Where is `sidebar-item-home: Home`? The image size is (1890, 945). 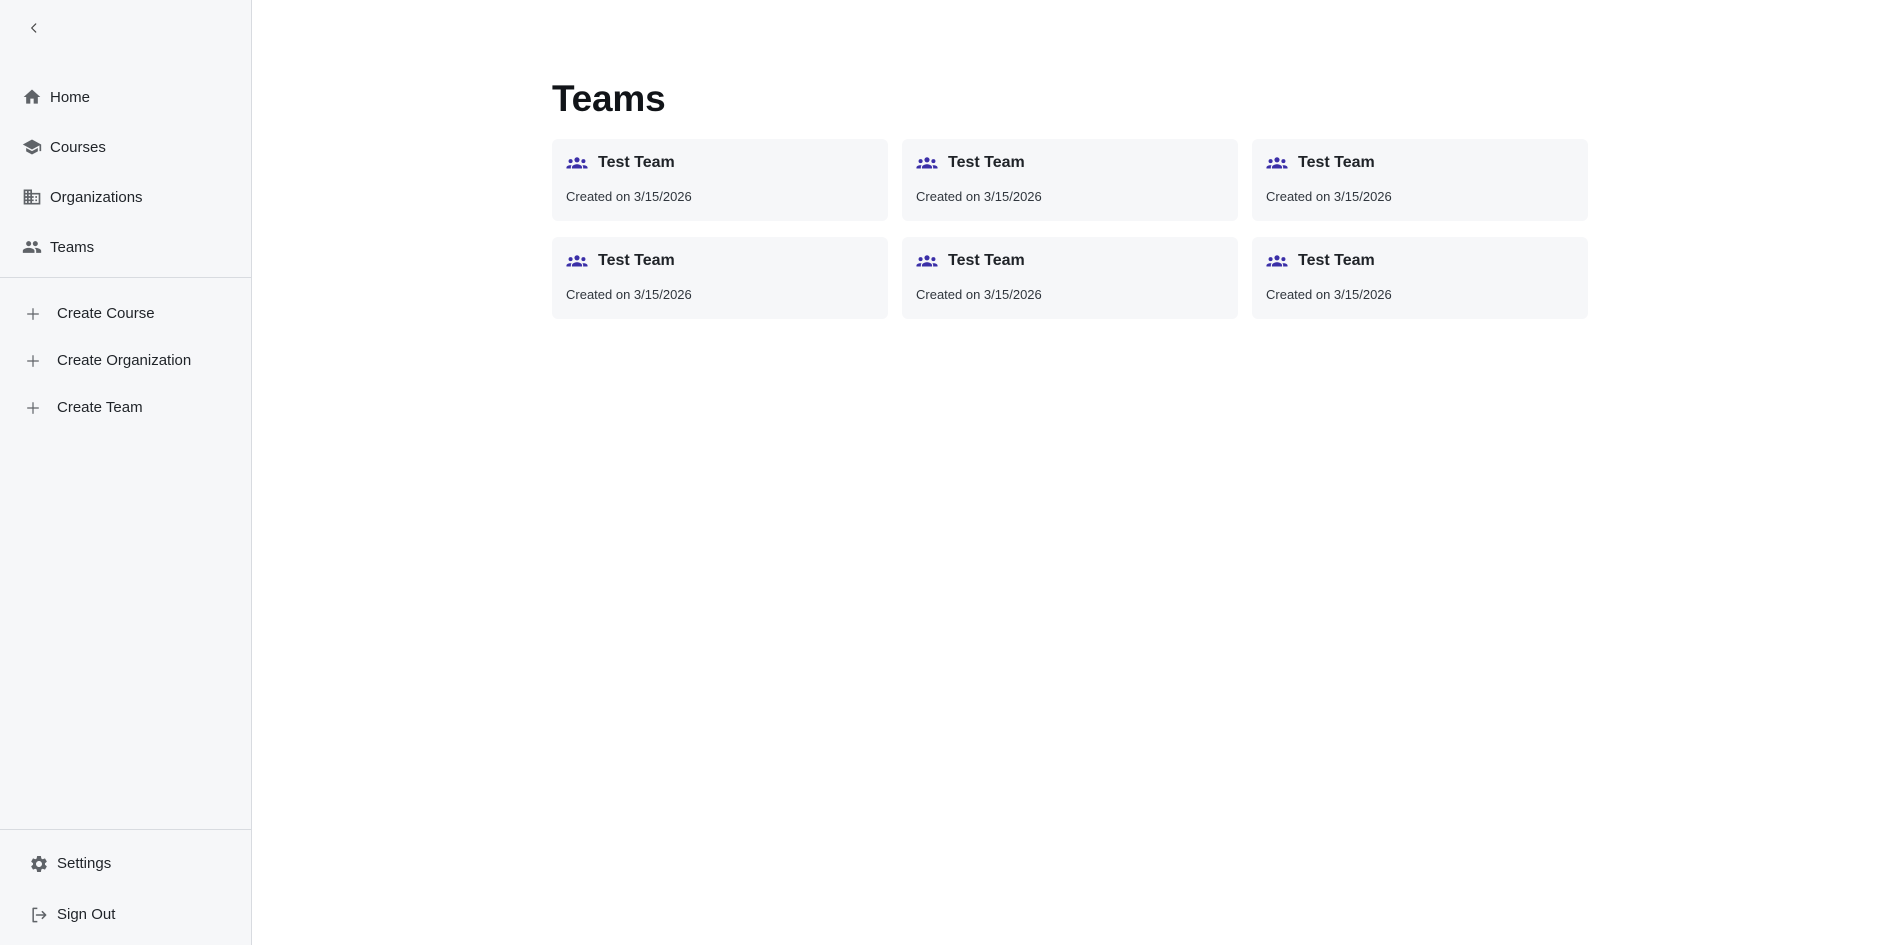 sidebar-item-home: Home is located at coordinates (125, 97).